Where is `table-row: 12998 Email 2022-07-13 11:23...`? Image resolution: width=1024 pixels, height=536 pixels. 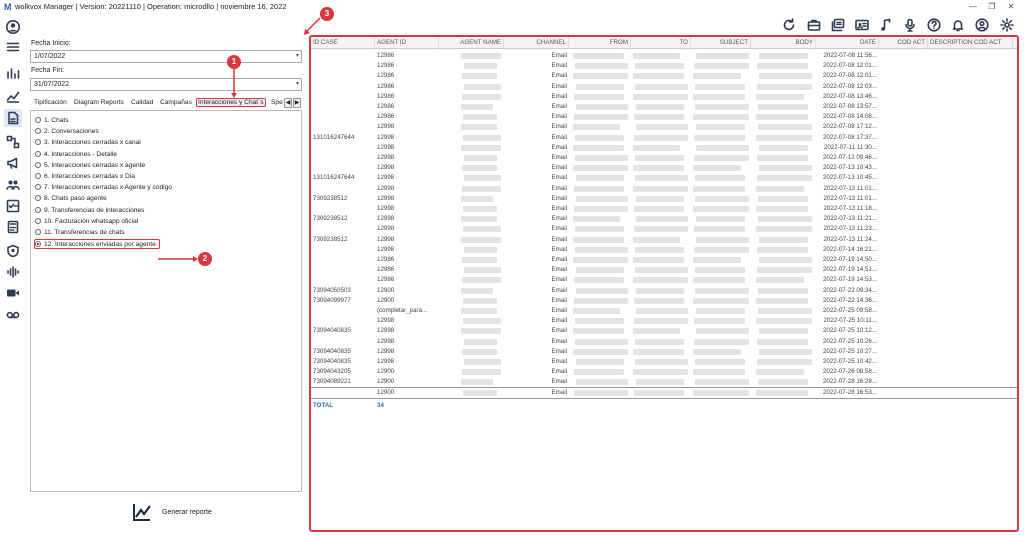 table-row: 12998 Email 2022-07-13 11:23... is located at coordinates (664, 229).